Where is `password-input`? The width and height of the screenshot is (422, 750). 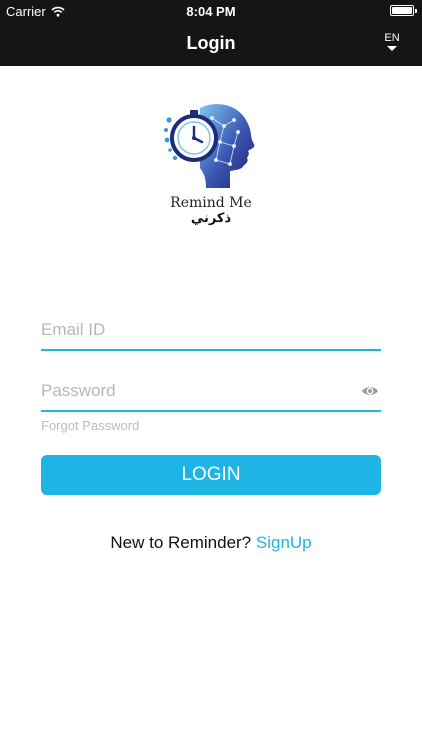
password-input is located at coordinates (196, 391).